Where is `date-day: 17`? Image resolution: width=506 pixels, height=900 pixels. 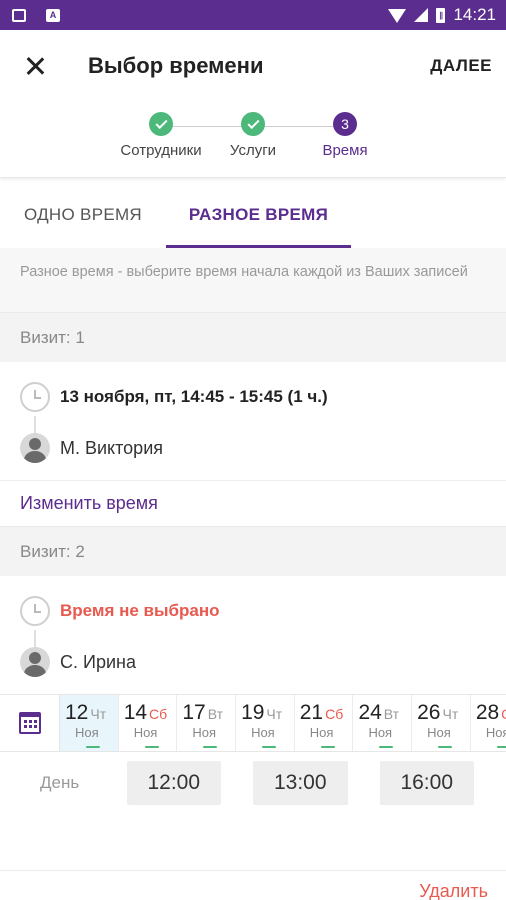
date-day: 17 is located at coordinates (194, 712).